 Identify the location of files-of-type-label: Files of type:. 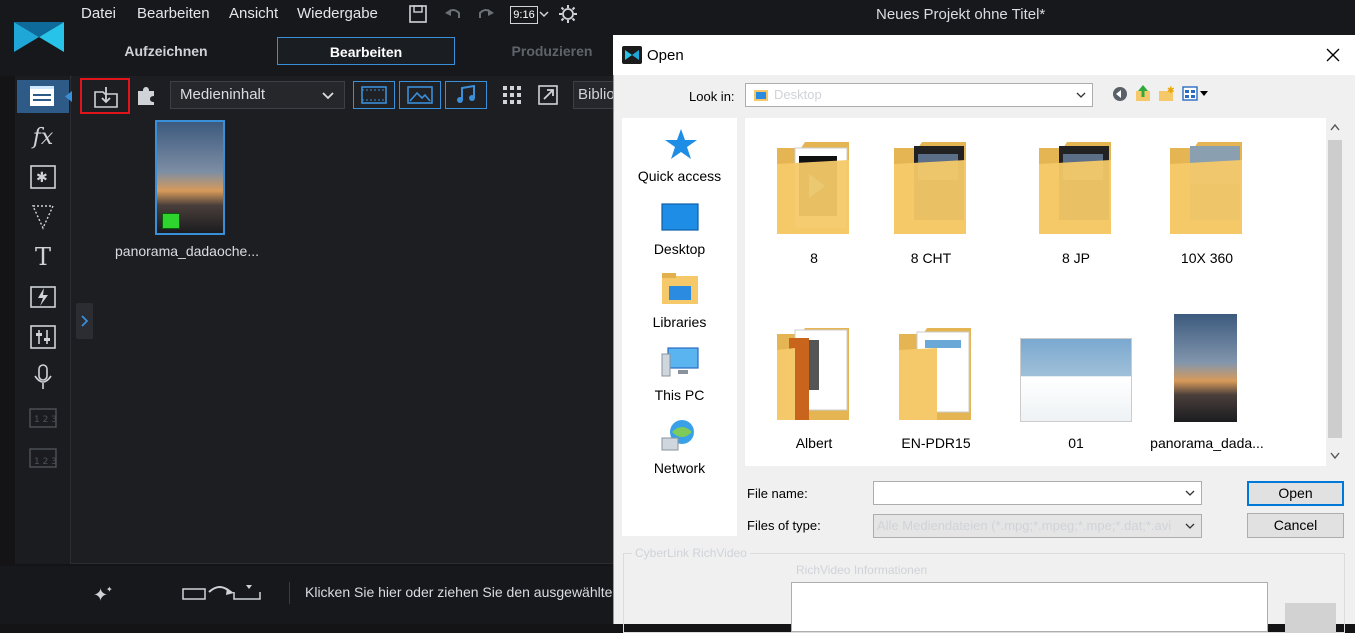
(784, 525).